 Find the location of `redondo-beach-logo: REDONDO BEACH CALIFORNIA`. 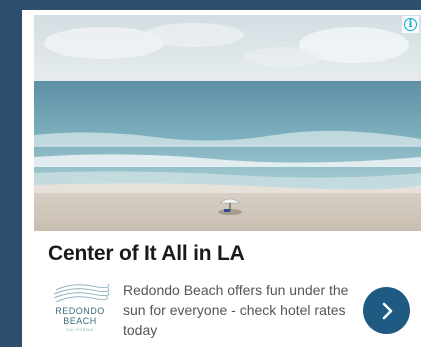

redondo-beach-logo: REDONDO BEACH CALIFORNIA is located at coordinates (80, 308).